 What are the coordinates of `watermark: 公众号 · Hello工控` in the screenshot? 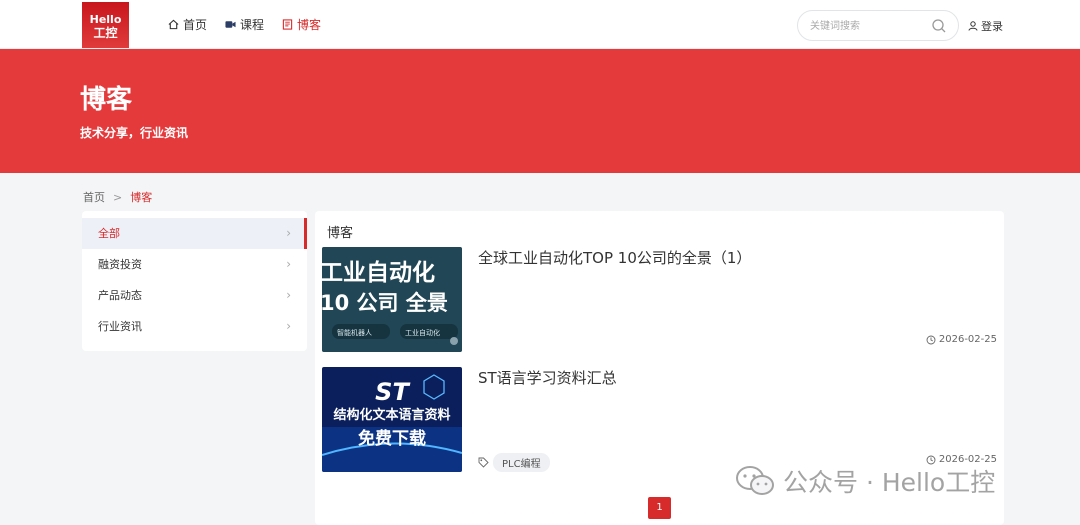 It's located at (865, 481).